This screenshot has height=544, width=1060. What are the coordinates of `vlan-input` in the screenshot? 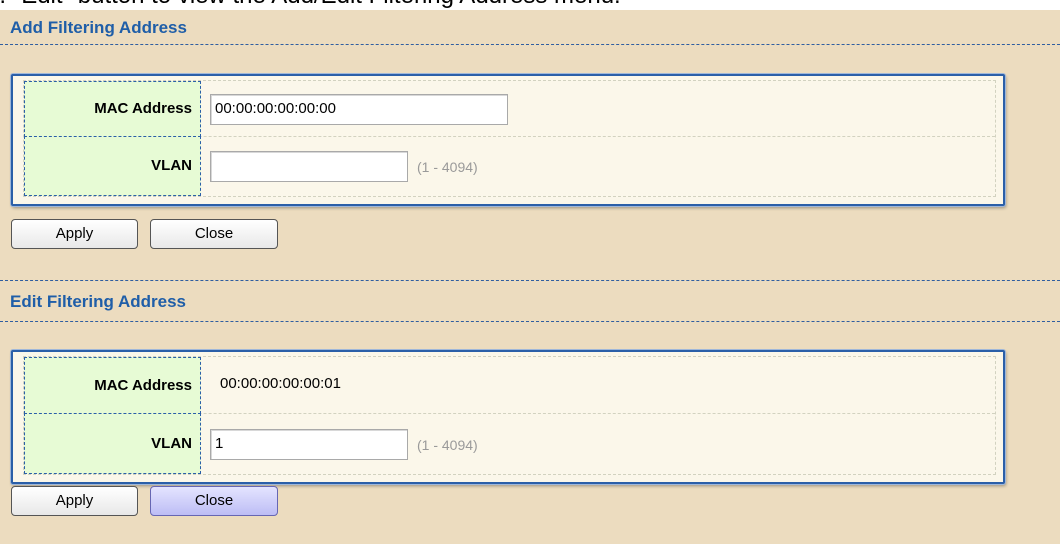 It's located at (309, 166).